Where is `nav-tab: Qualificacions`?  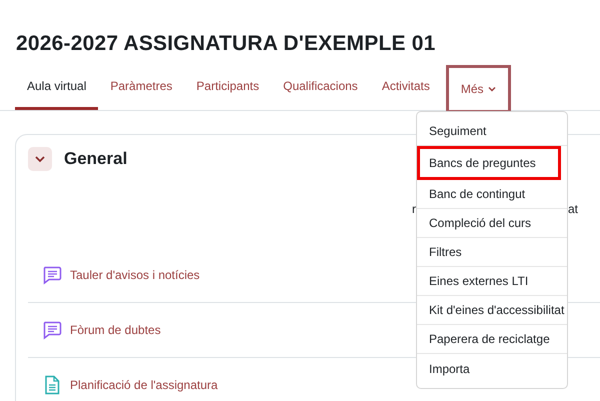
nav-tab: Qualificacions is located at coordinates (320, 87).